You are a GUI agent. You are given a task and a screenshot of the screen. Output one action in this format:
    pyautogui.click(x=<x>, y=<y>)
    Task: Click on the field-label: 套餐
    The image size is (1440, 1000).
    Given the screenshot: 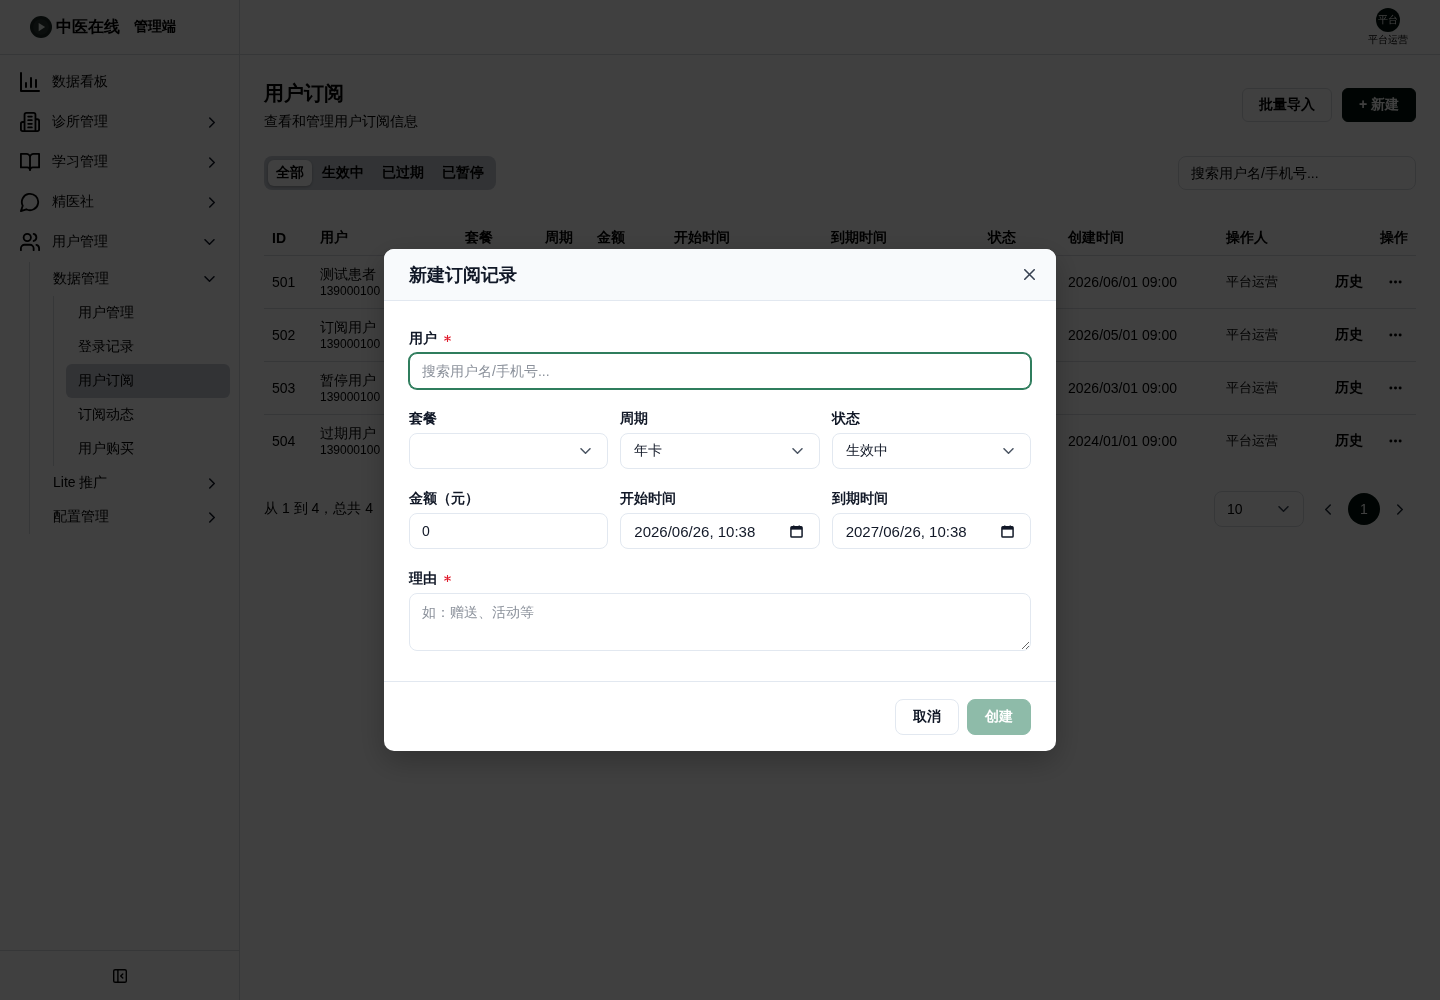 What is the action you would take?
    pyautogui.click(x=423, y=418)
    